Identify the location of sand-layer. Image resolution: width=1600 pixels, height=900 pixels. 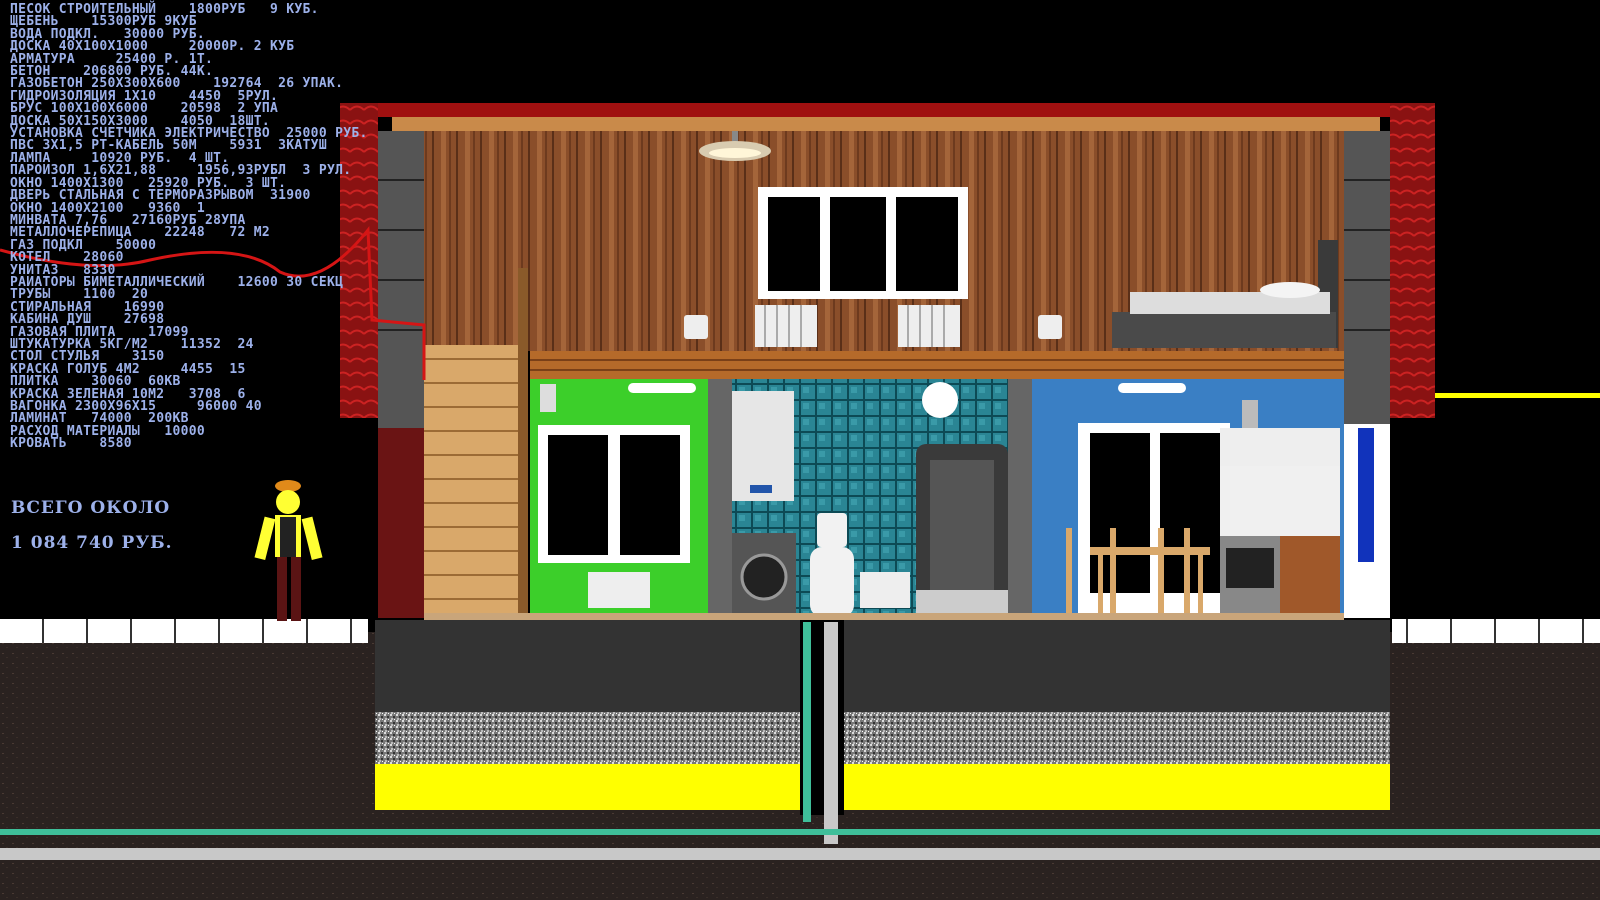
(882, 787).